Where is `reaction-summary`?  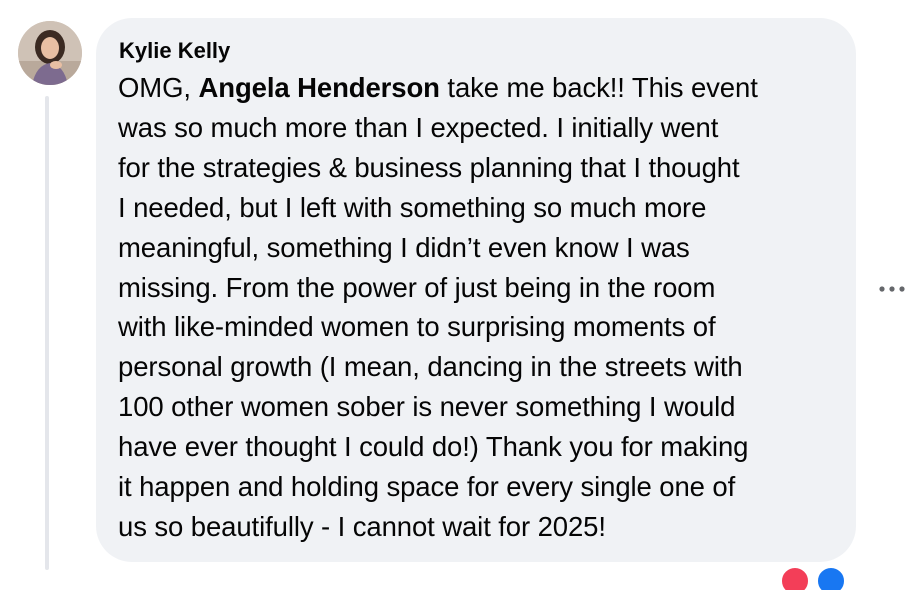
reaction-summary is located at coordinates (818, 578).